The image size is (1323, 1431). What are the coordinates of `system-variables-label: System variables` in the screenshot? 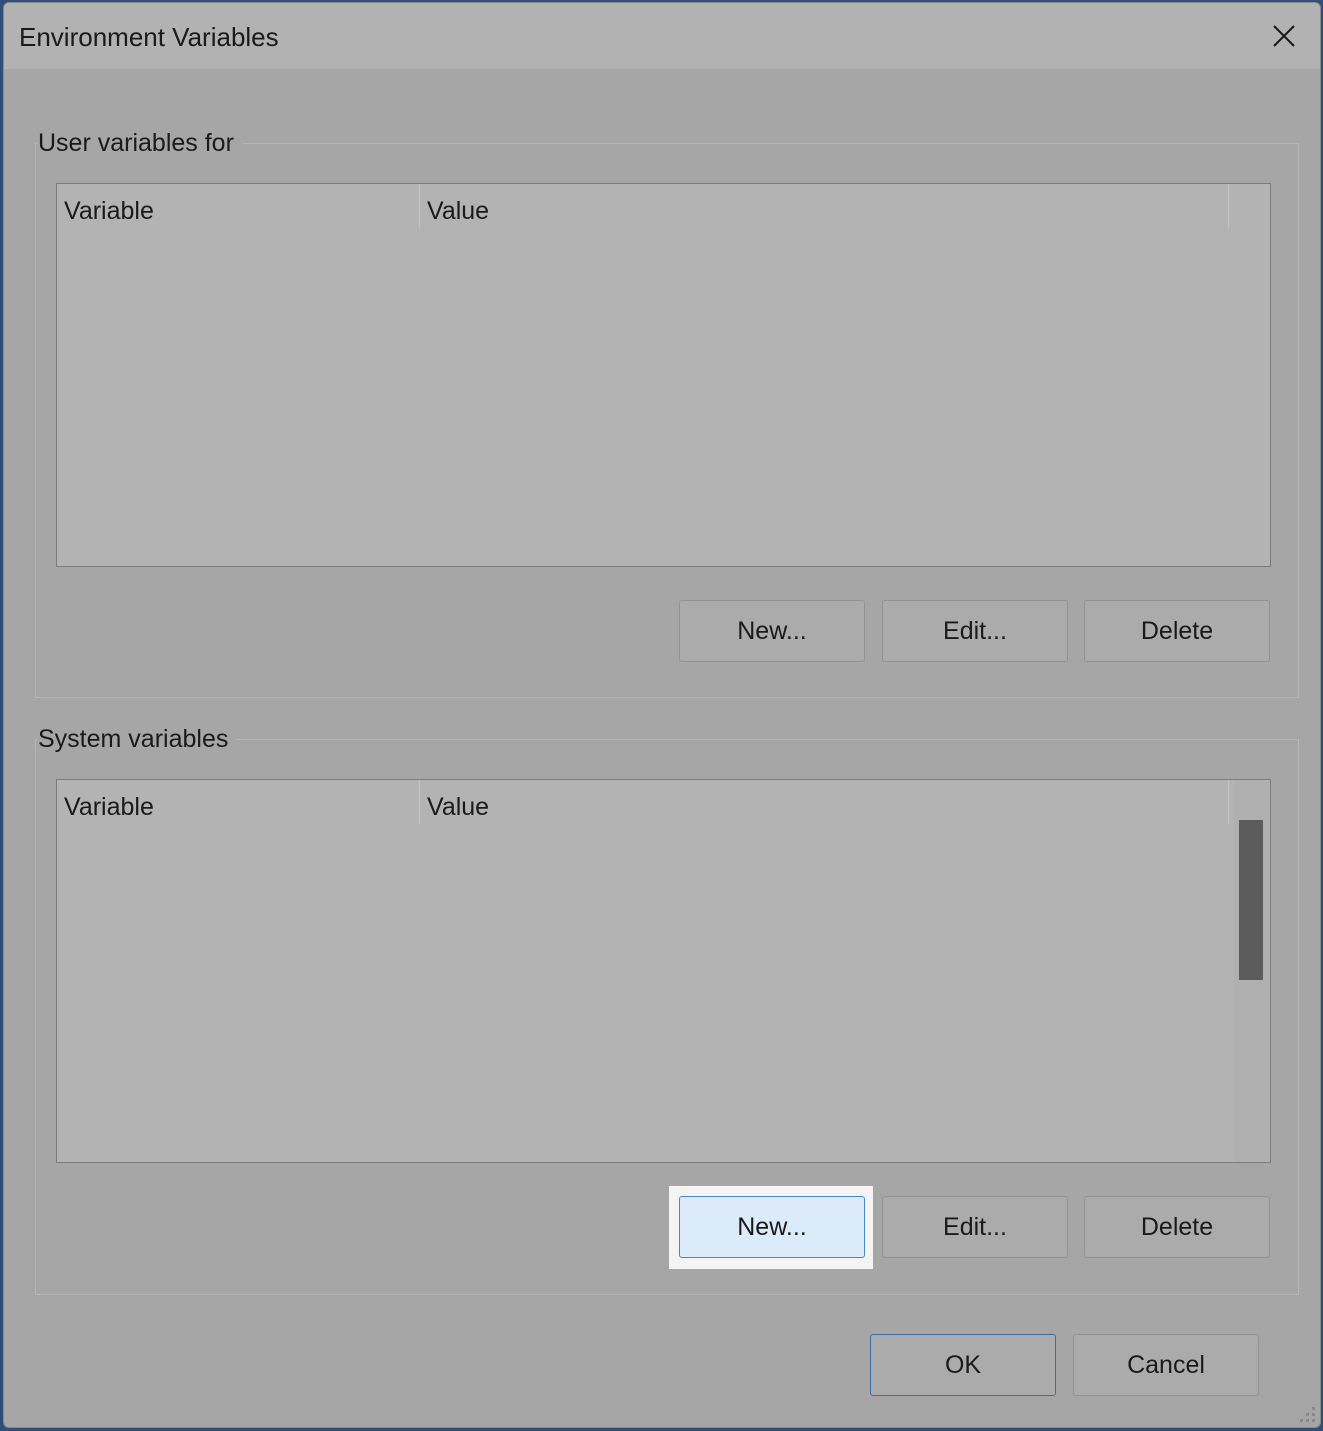 It's located at (137, 739).